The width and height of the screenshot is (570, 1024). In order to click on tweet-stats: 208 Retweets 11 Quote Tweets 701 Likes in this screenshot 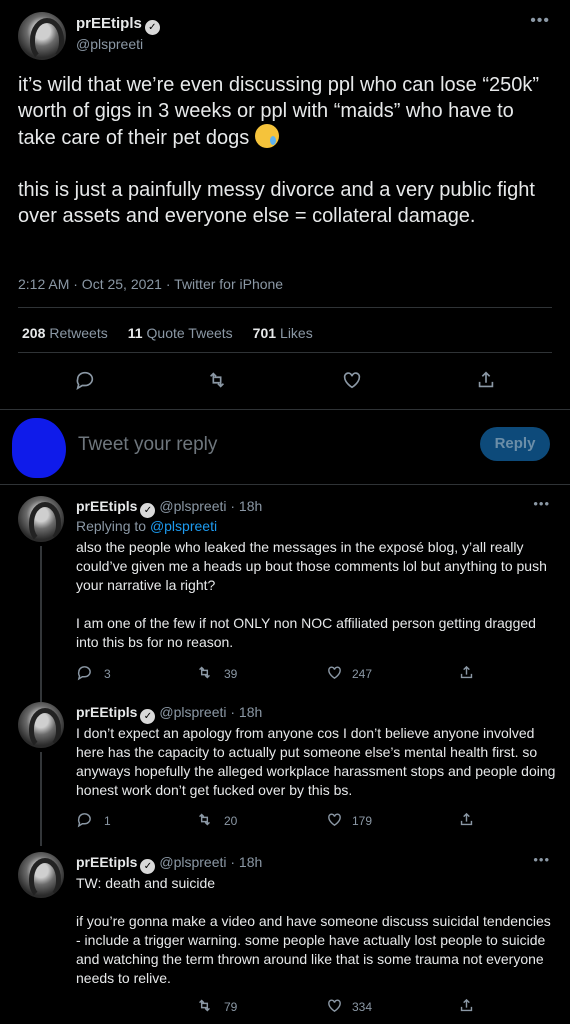, I will do `click(167, 333)`.